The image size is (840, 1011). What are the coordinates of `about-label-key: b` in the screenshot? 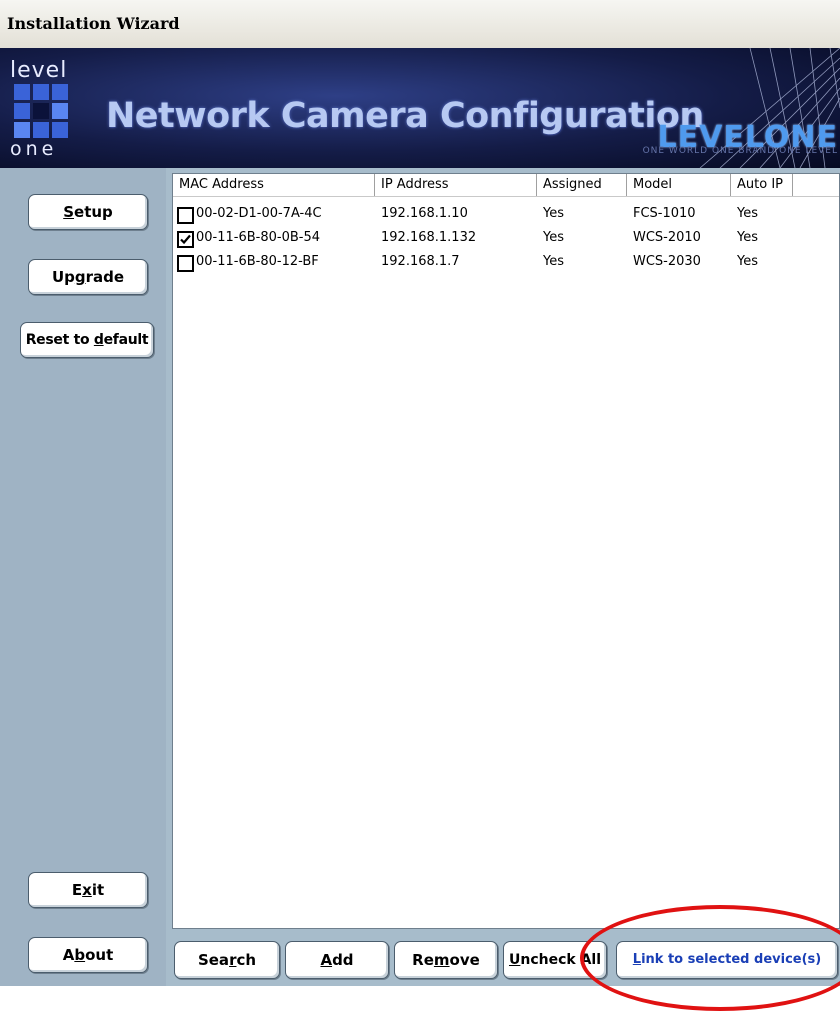 It's located at (80, 955).